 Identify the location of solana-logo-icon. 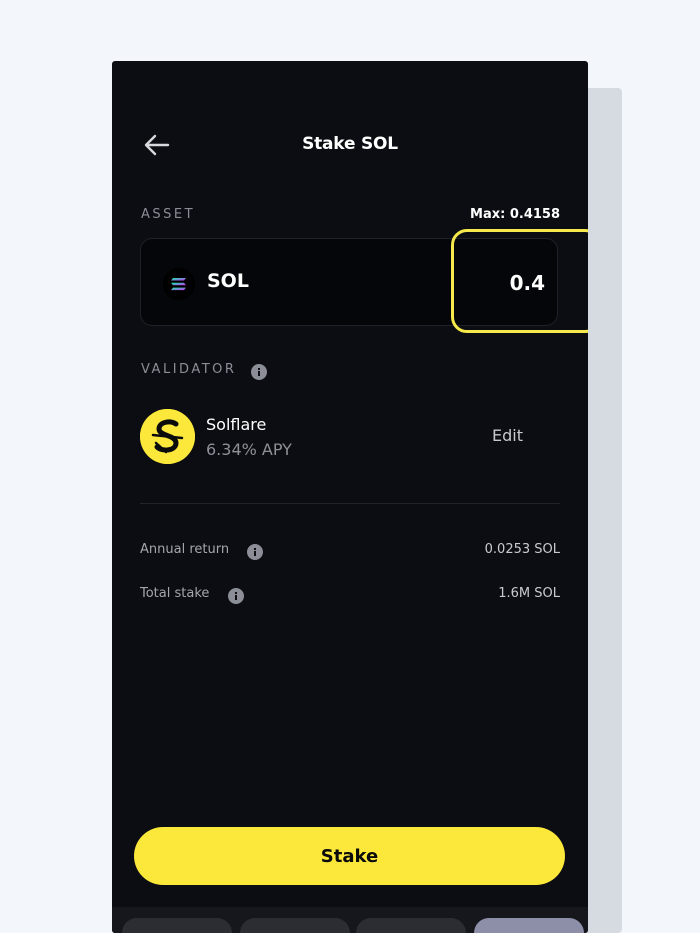
(179, 284).